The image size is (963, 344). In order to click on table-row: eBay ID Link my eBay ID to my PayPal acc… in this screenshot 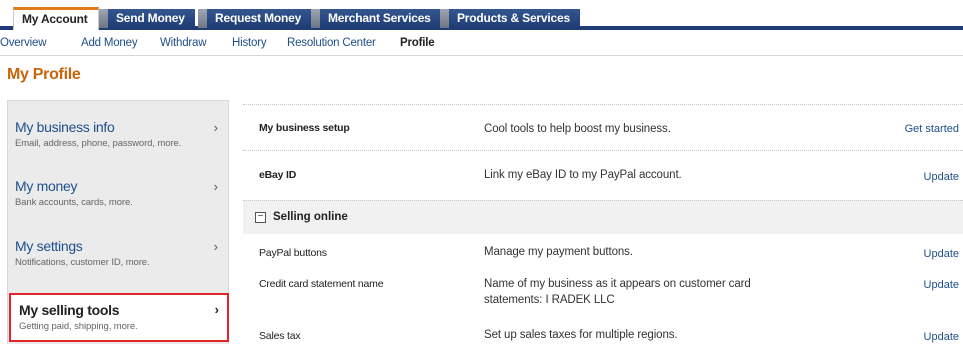, I will do `click(603, 175)`.